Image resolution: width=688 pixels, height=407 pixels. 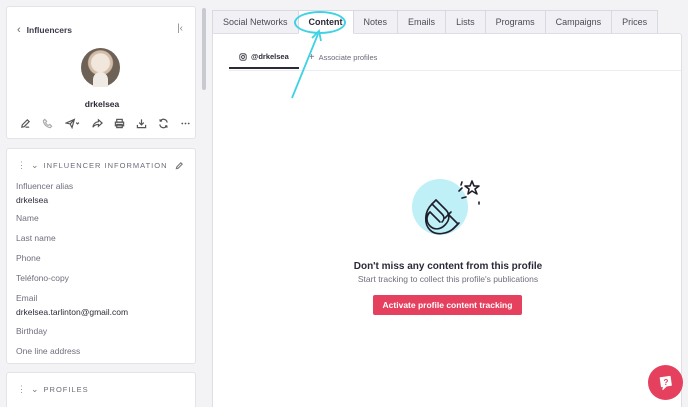 I want to click on help-icon: ?, so click(x=665, y=382).